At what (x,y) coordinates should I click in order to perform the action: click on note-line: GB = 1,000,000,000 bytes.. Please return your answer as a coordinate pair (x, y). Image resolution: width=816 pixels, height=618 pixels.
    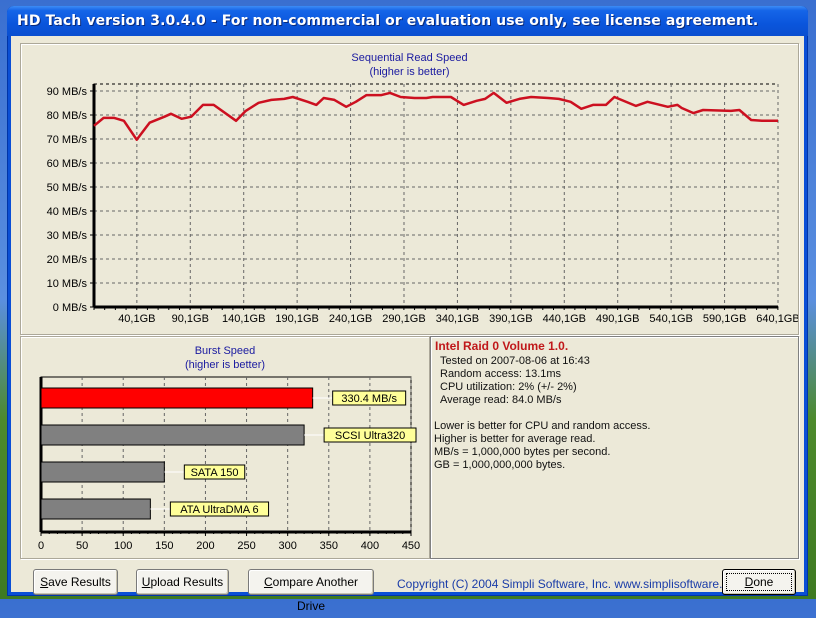
    Looking at the image, I should click on (500, 465).